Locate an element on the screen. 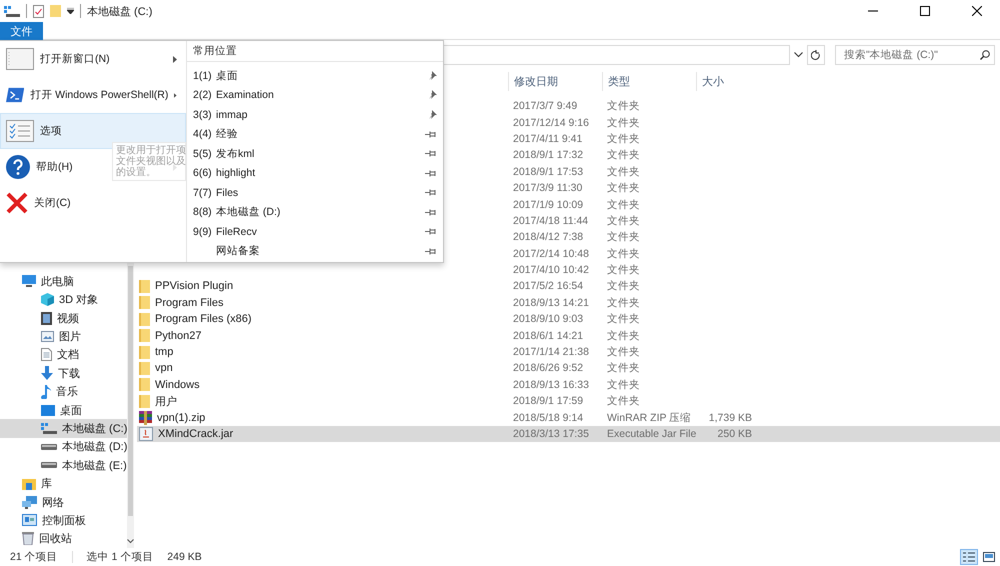 This screenshot has height=566, width=1000. nav-item: 回收站 is located at coordinates (64, 539).